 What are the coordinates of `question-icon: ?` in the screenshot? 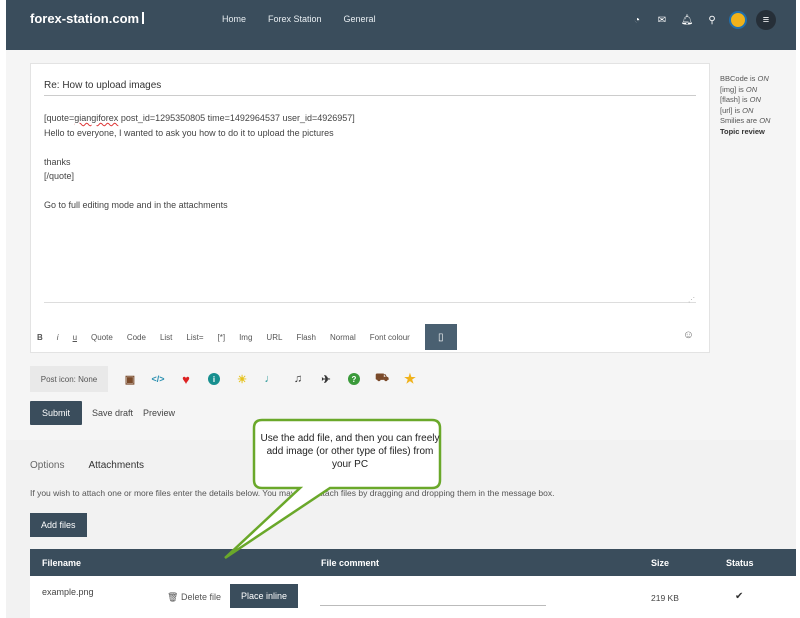 It's located at (354, 379).